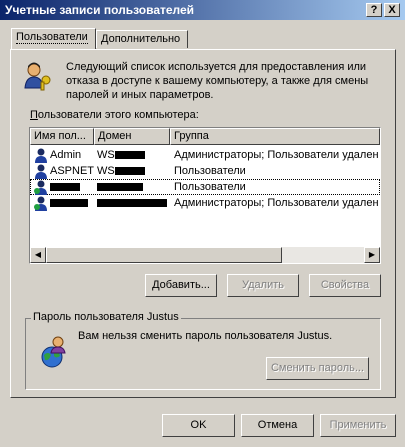 This screenshot has height=447, width=405. I want to click on title-bar: Учетные записи пользователей ? X, so click(202, 10).